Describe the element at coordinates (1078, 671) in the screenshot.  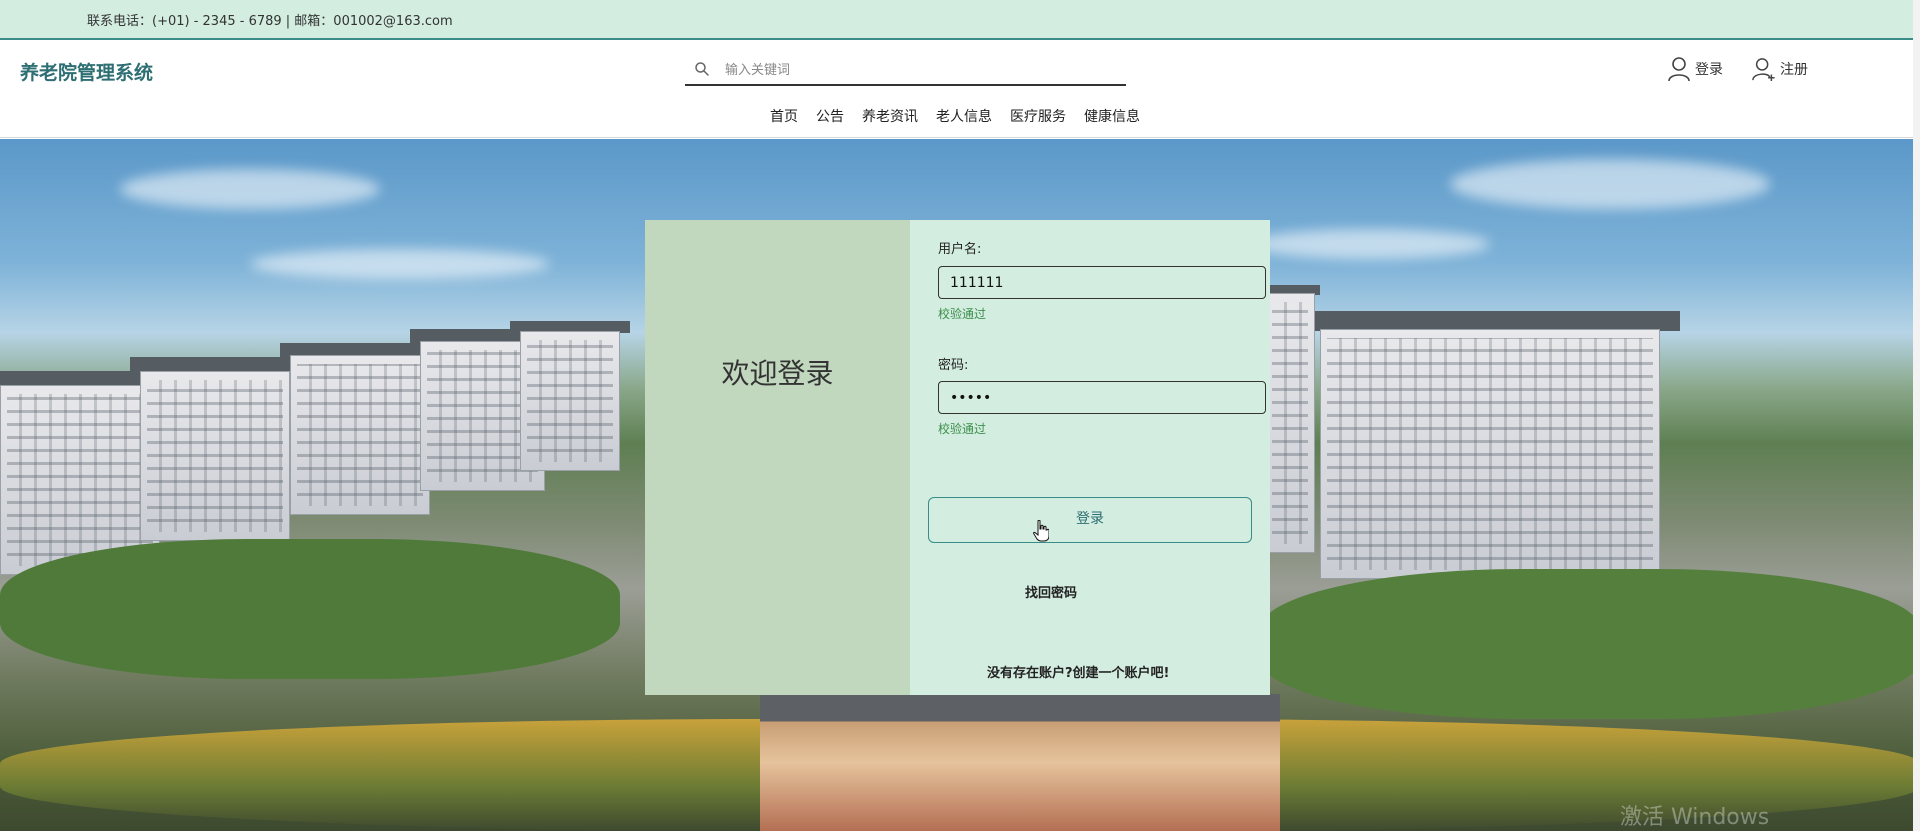
I see `create-account-link: 没有存在账户?创建一个账户吧!` at that location.